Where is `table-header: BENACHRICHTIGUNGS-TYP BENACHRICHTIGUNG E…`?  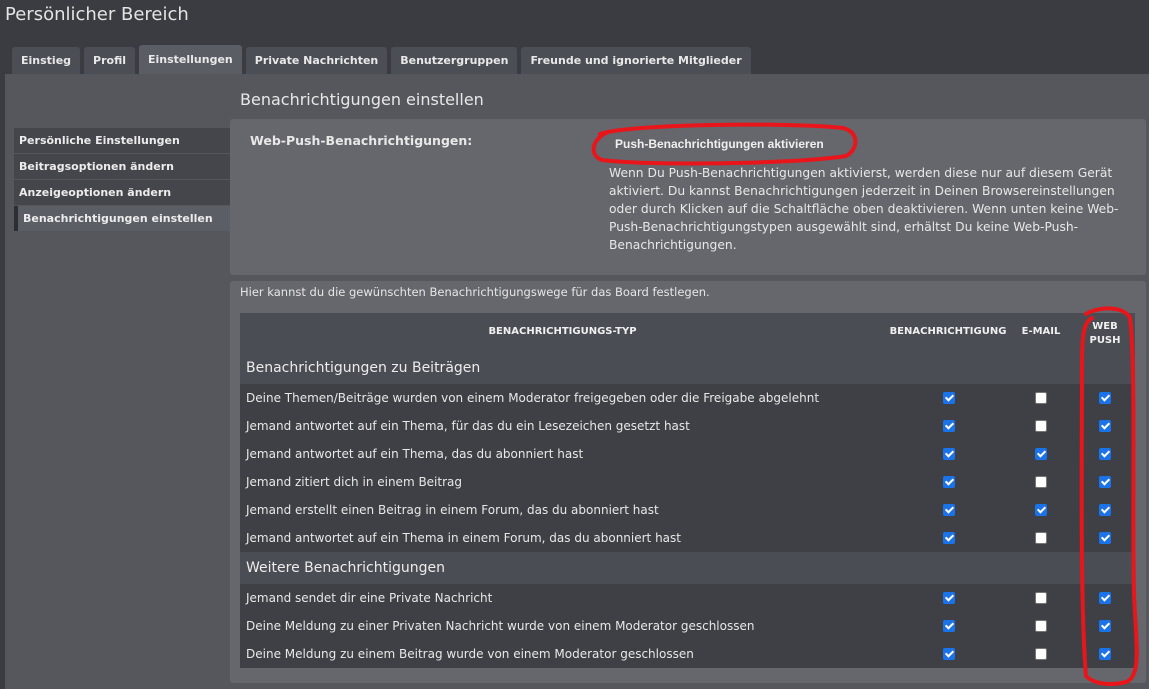
table-header: BENACHRICHTIGUNGS-TYP BENACHRICHTIGUNG E… is located at coordinates (687, 332).